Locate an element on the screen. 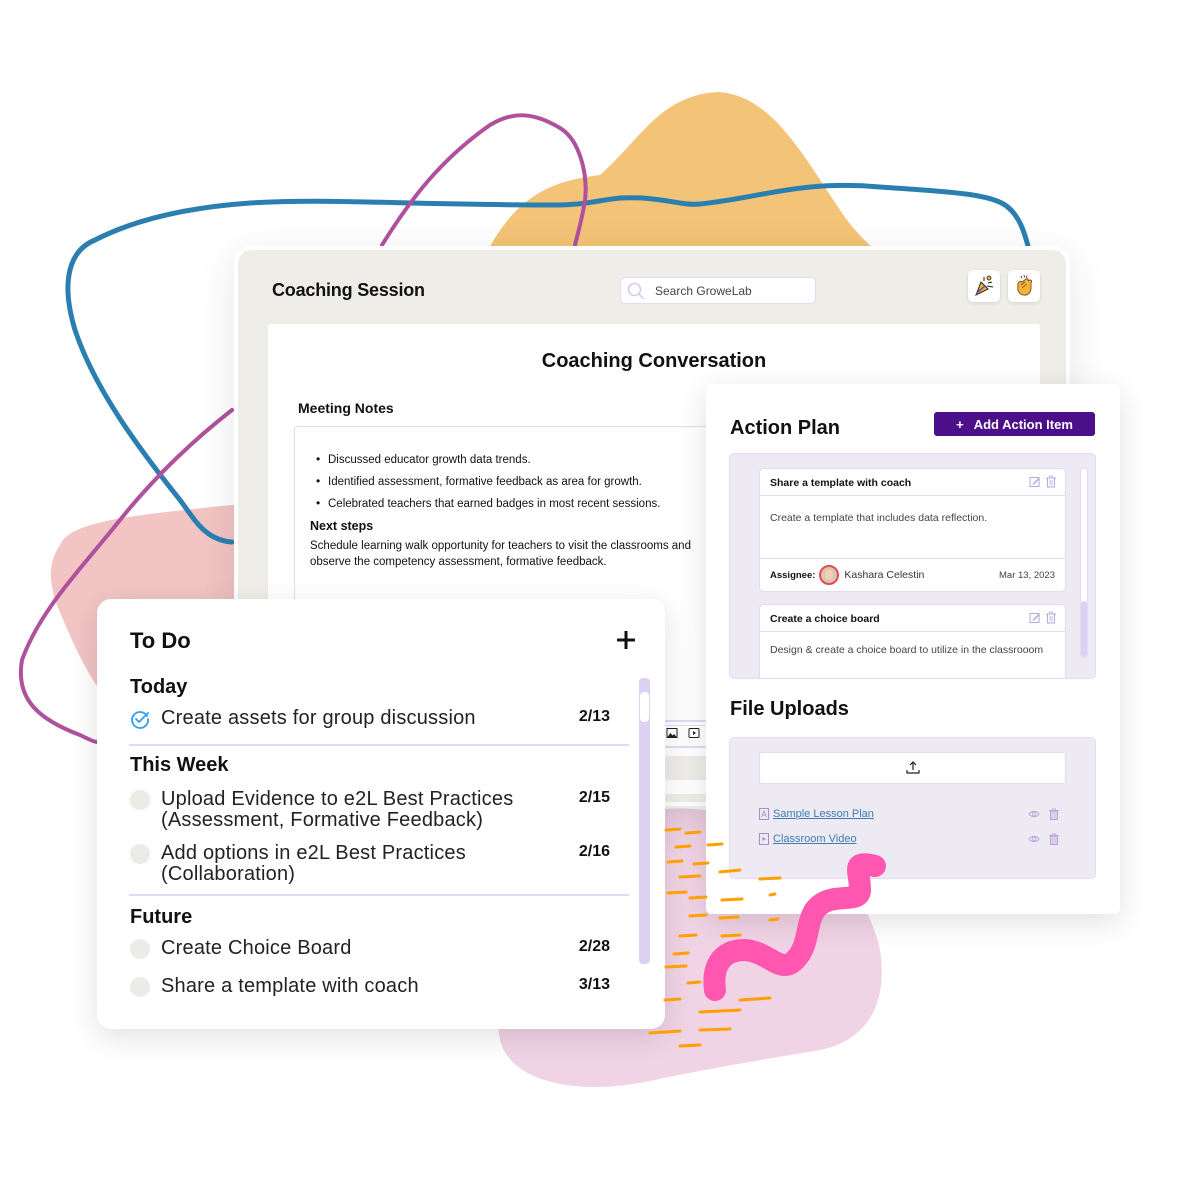 This screenshot has height=1186, width=1186. checkbox-checked is located at coordinates (140, 719).